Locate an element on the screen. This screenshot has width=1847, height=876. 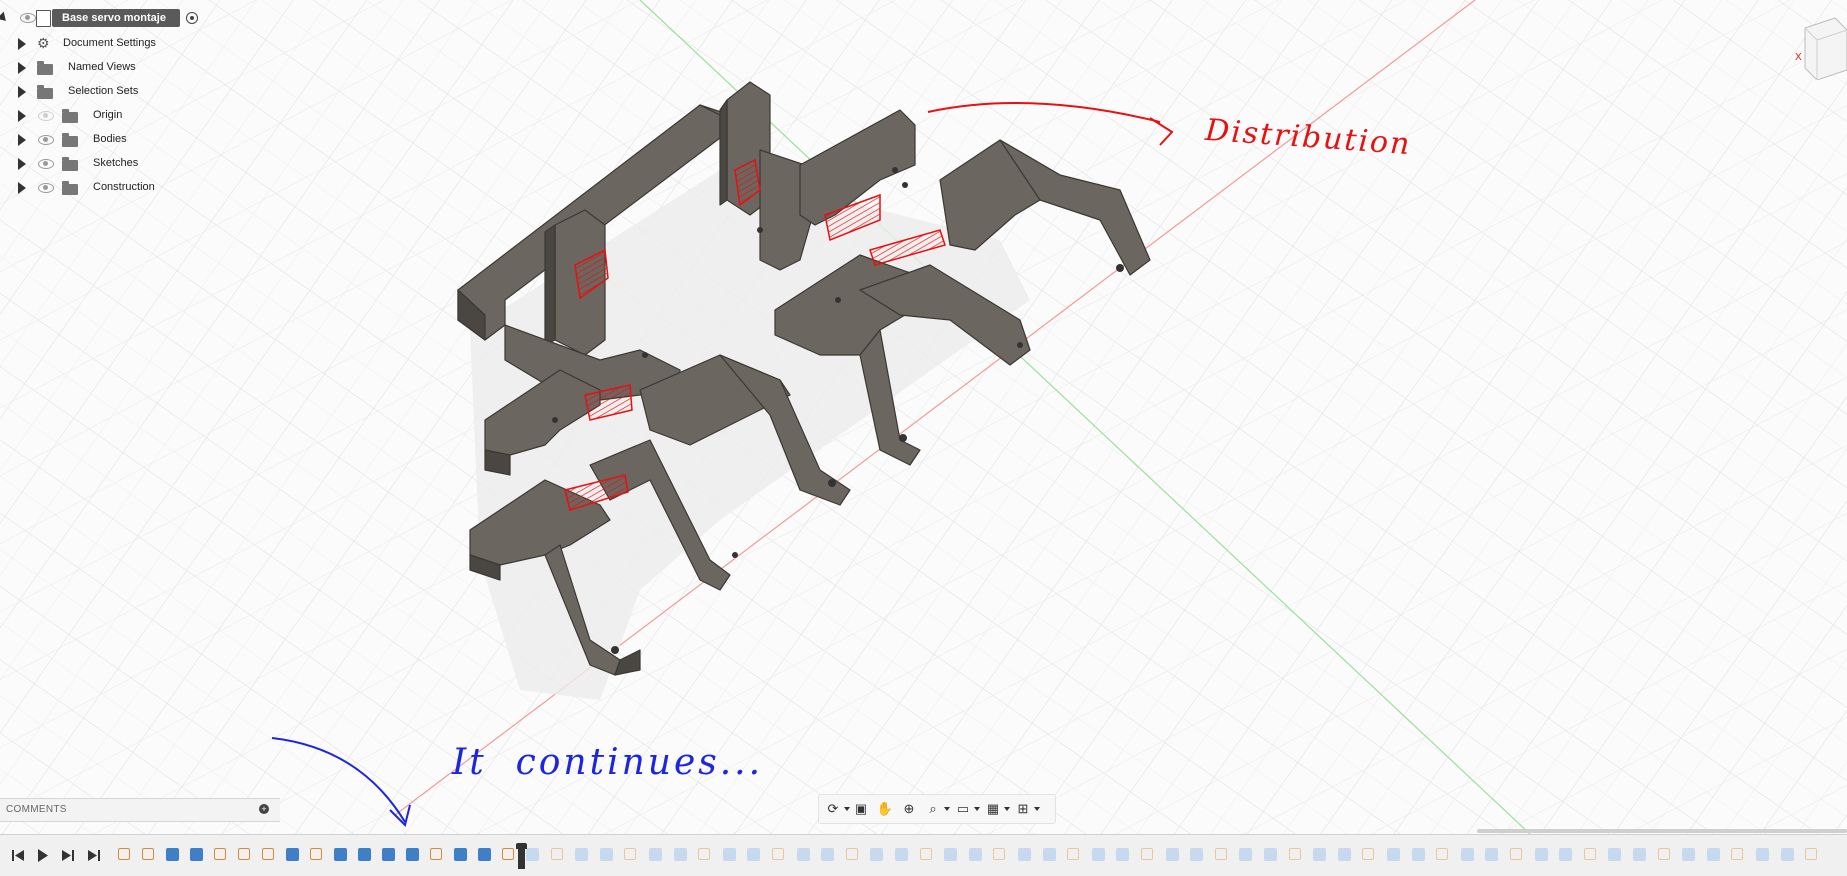
timeline-marker is located at coordinates (521, 856).